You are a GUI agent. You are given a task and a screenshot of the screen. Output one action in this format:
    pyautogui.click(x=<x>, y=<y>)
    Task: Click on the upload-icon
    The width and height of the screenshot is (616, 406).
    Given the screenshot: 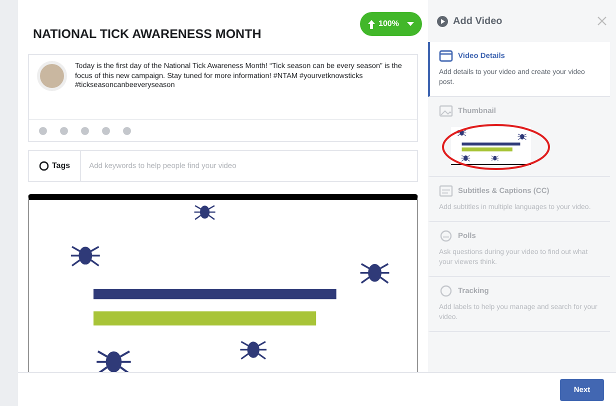 What is the action you would take?
    pyautogui.click(x=371, y=24)
    